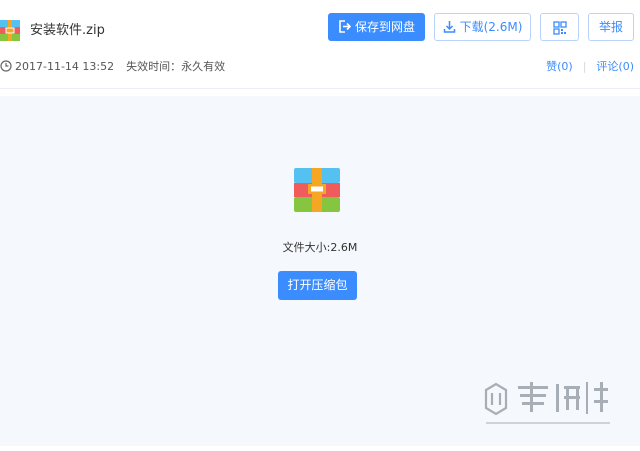 The image size is (640, 451). I want to click on qr-code-icon, so click(559, 27).